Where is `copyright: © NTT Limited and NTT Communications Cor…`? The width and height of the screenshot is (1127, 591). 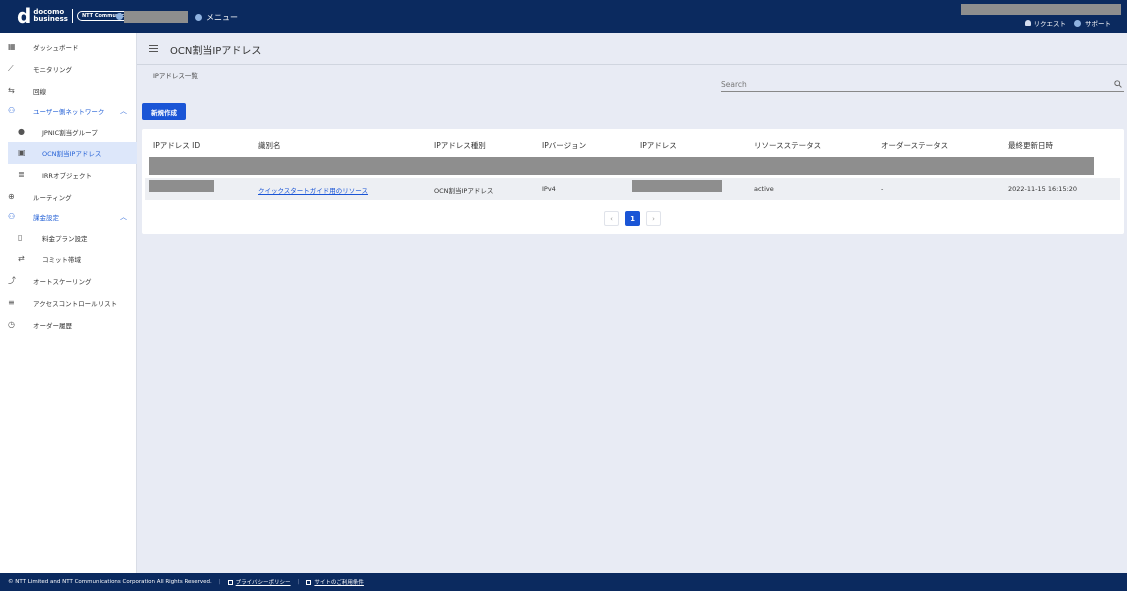 copyright: © NTT Limited and NTT Communications Cor… is located at coordinates (110, 582).